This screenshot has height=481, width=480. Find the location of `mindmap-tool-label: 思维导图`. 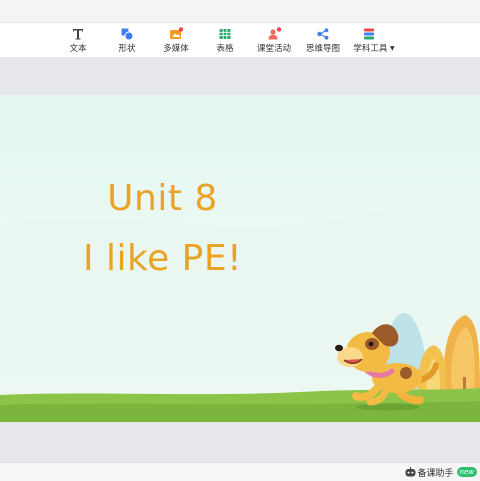

mindmap-tool-label: 思维导图 is located at coordinates (322, 49).